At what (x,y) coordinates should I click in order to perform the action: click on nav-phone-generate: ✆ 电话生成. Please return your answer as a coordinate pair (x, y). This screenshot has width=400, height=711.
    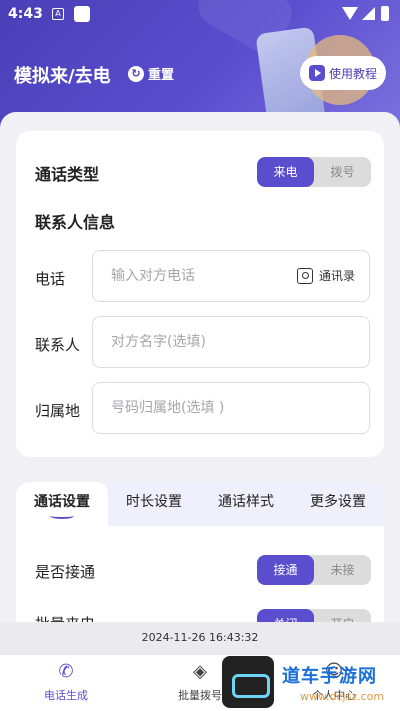
    Looking at the image, I should click on (66, 682).